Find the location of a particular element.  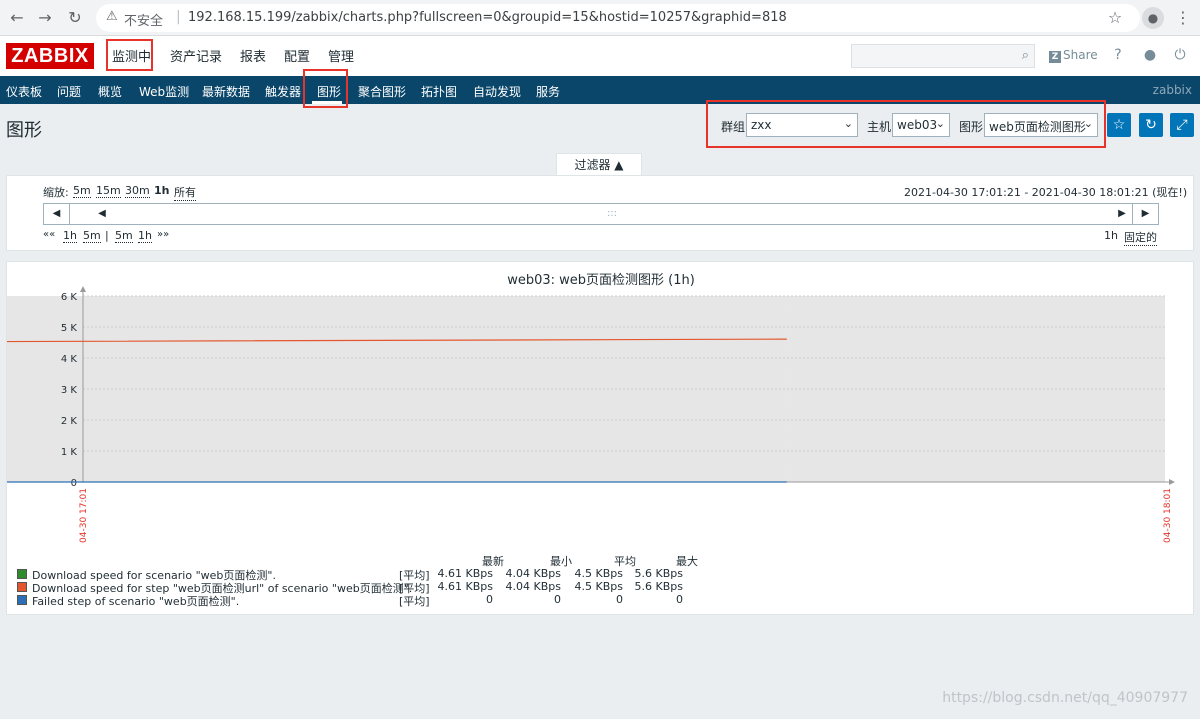

share-button: Z Share is located at coordinates (1073, 55).